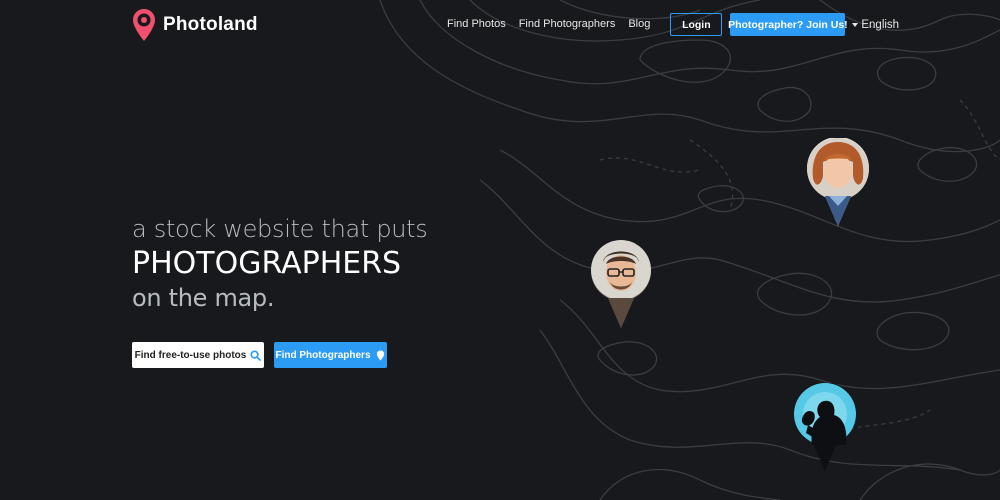 This screenshot has width=1000, height=500. What do you see at coordinates (880, 24) in the screenshot?
I see `language-label: English` at bounding box center [880, 24].